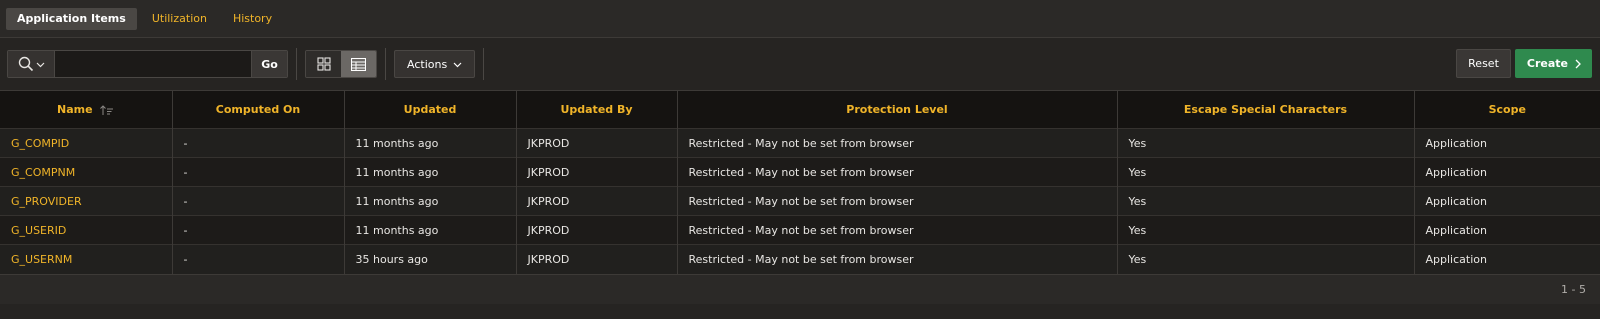 The height and width of the screenshot is (319, 1600). I want to click on column-header-name: Name, so click(86, 109).